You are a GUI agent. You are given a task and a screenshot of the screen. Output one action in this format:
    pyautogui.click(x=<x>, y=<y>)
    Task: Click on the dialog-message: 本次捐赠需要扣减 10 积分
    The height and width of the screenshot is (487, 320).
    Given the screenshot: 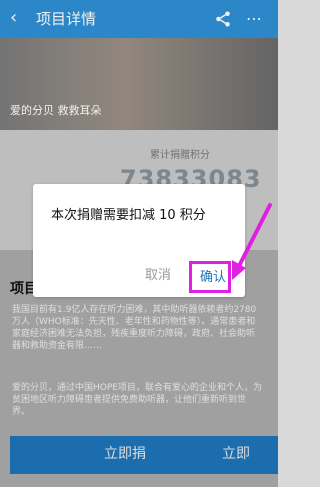 What is the action you would take?
    pyautogui.click(x=128, y=215)
    